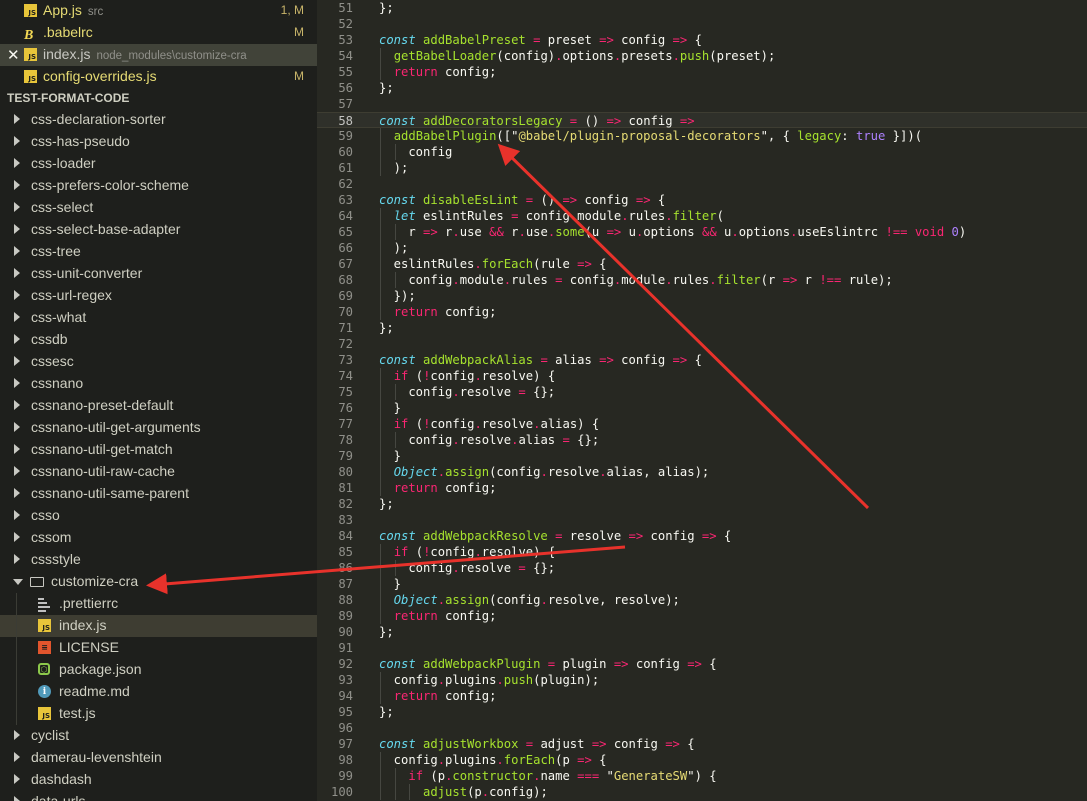  What do you see at coordinates (702, 184) in the screenshot?
I see `code-line: 62` at bounding box center [702, 184].